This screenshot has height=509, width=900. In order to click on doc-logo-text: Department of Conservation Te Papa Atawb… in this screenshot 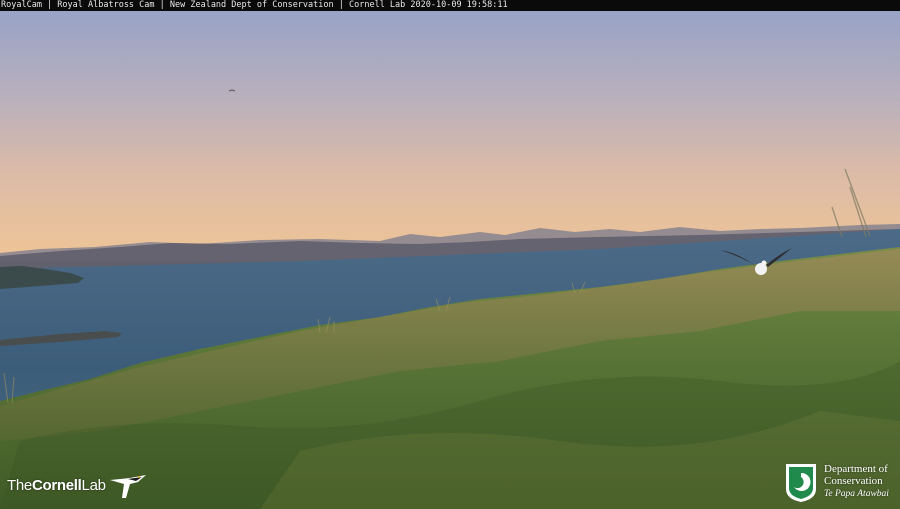, I will do `click(856, 481)`.